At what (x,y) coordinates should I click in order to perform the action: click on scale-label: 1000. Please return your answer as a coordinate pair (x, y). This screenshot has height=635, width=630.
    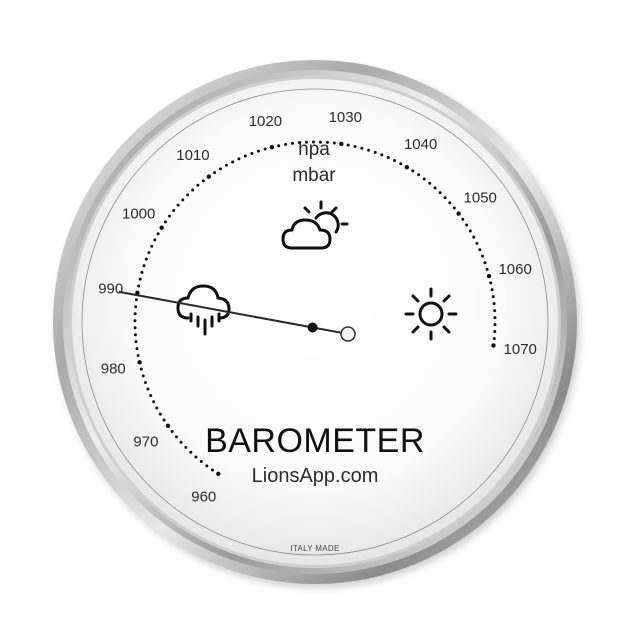
    Looking at the image, I should click on (138, 214).